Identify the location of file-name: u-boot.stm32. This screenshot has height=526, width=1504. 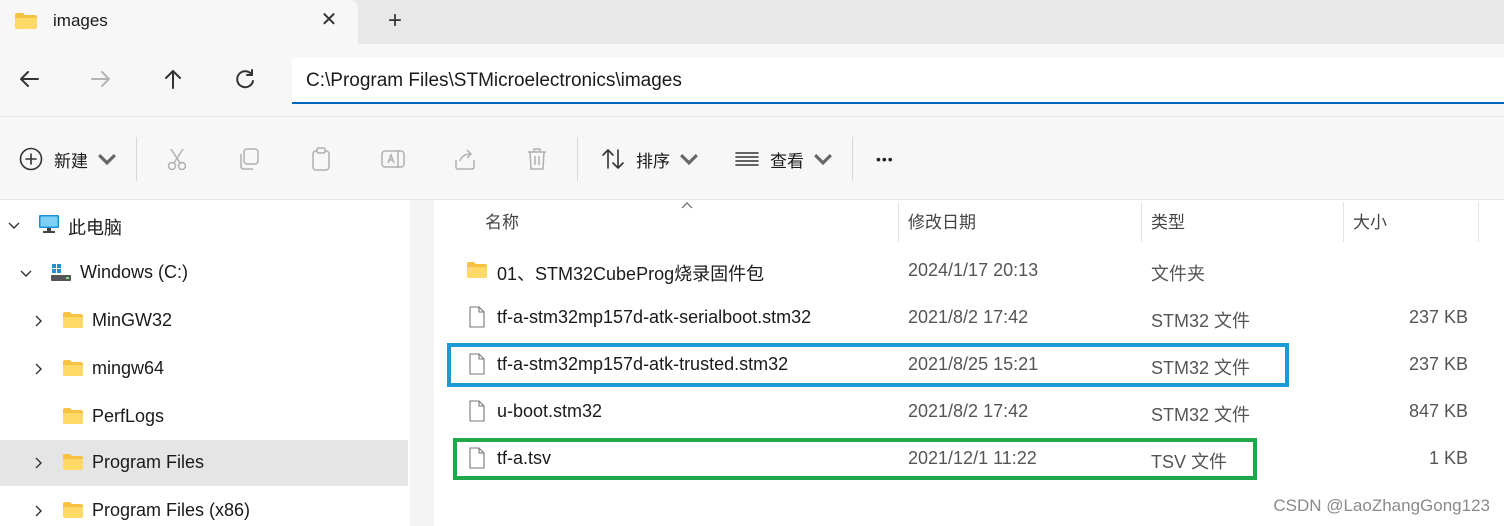
(550, 411).